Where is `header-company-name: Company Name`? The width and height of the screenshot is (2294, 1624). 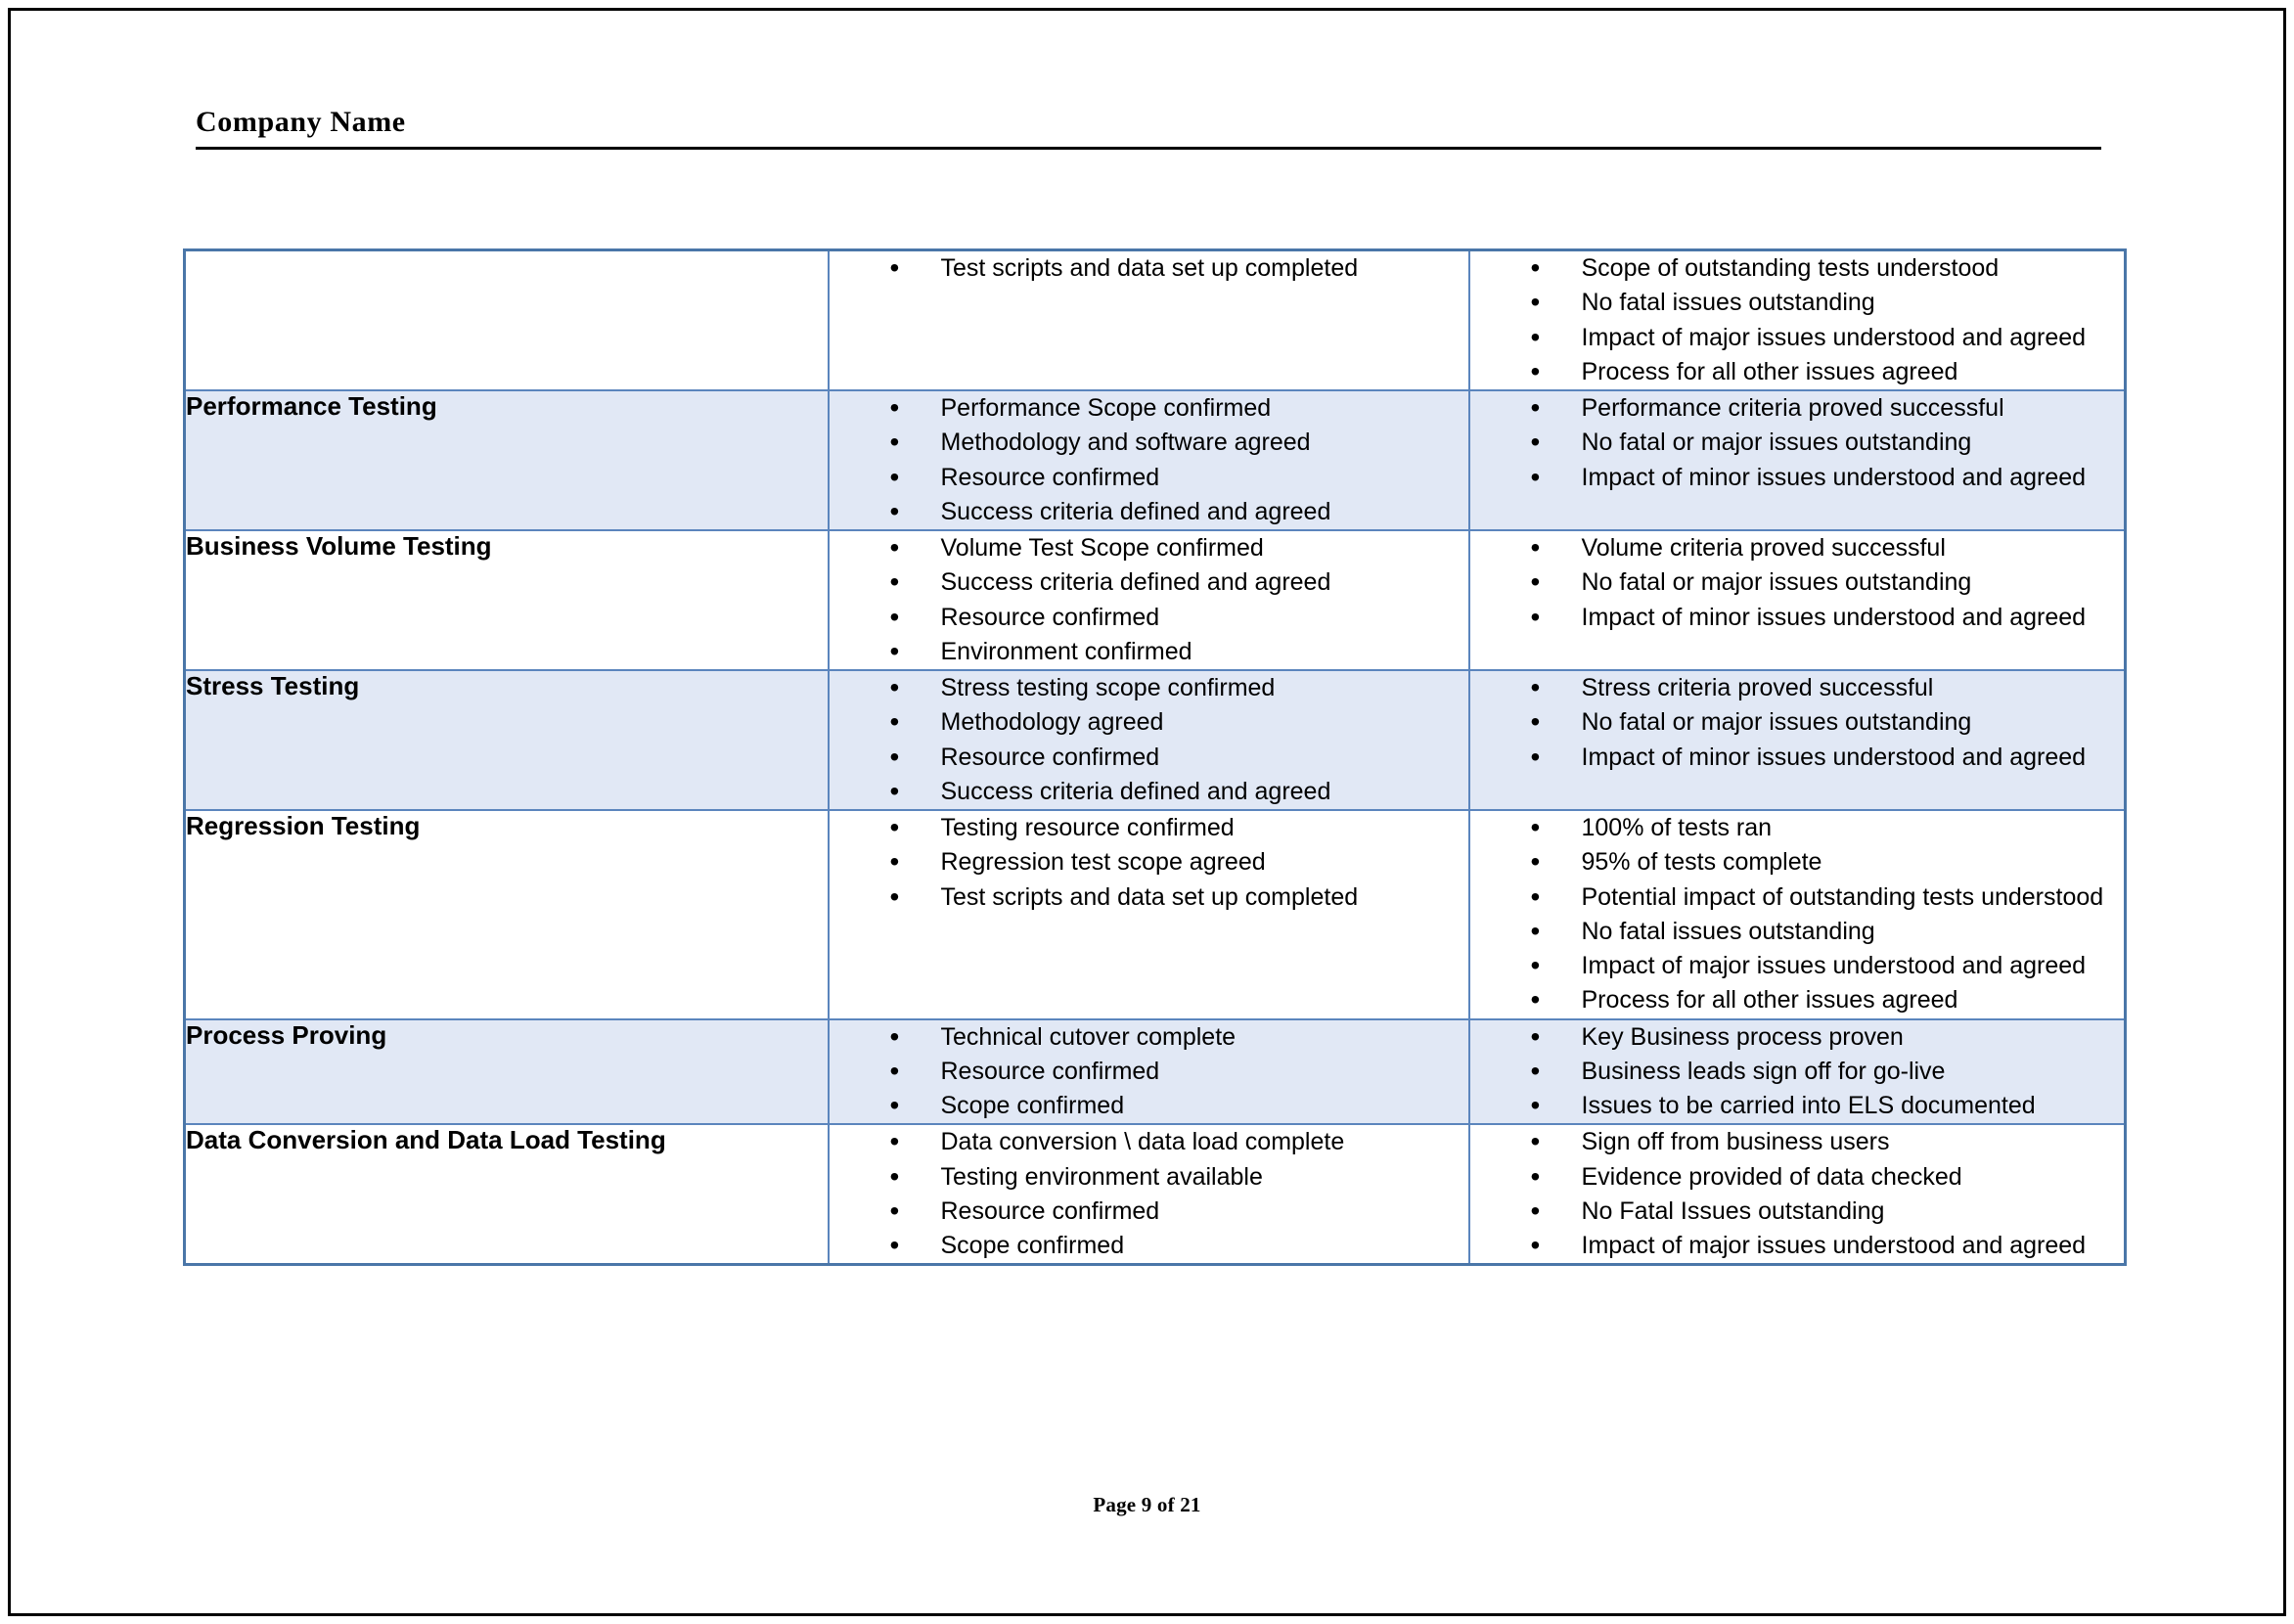 header-company-name: Company Name is located at coordinates (301, 122).